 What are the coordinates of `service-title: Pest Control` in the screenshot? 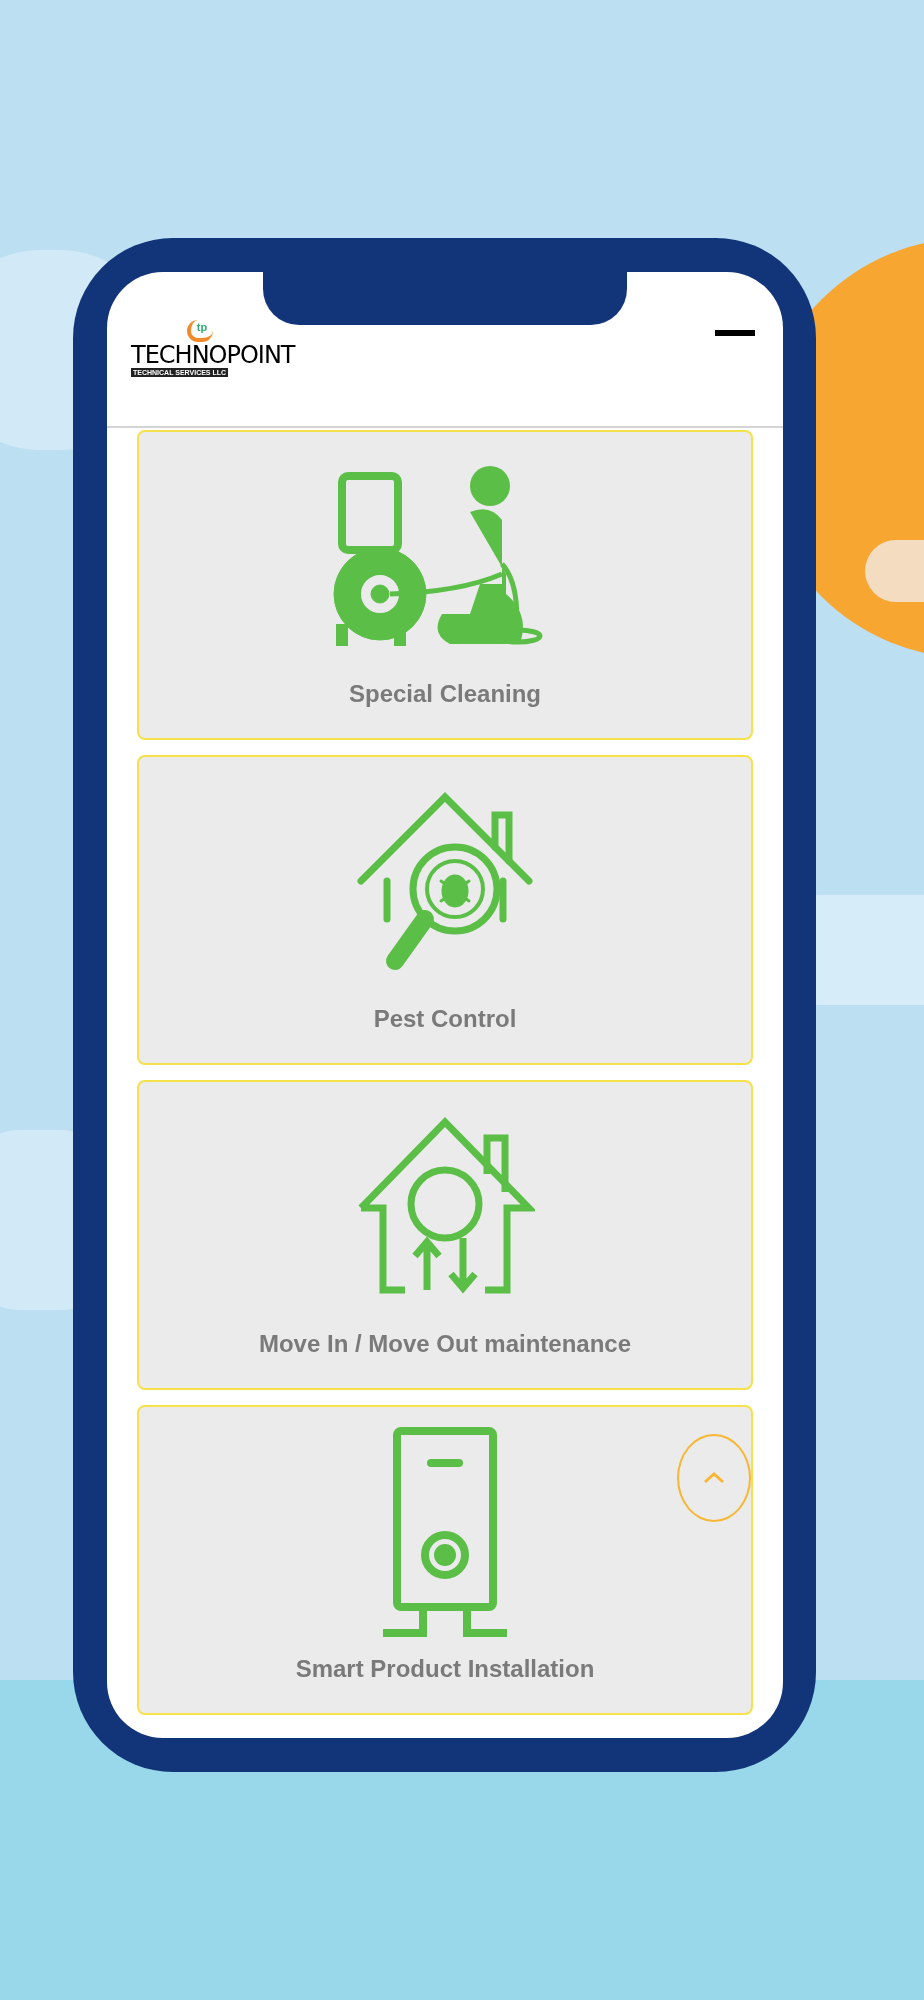 It's located at (445, 1019).